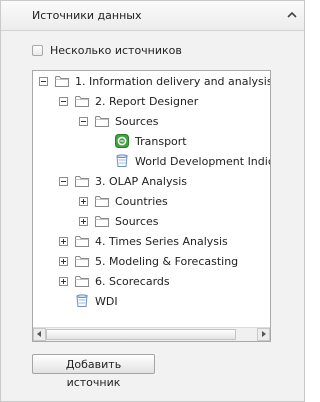  What do you see at coordinates (106, 301) in the screenshot?
I see `tree-node-label: WDI` at bounding box center [106, 301].